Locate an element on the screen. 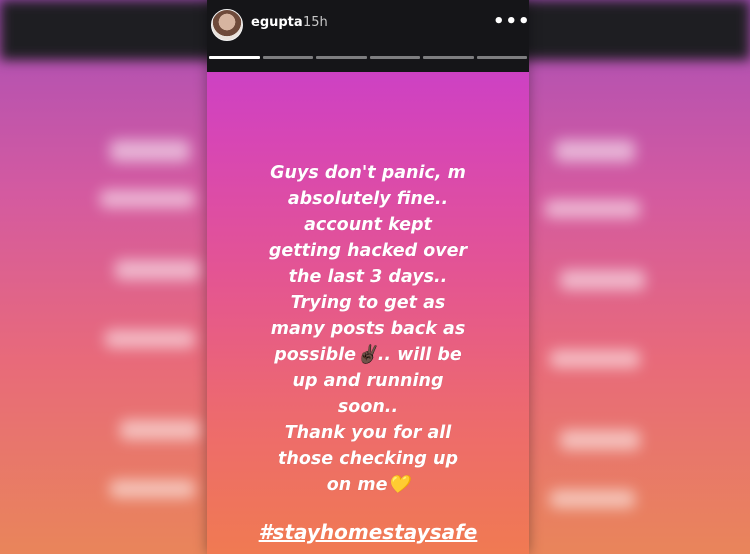 This screenshot has width=750, height=554. message-line: many posts back as is located at coordinates (368, 329).